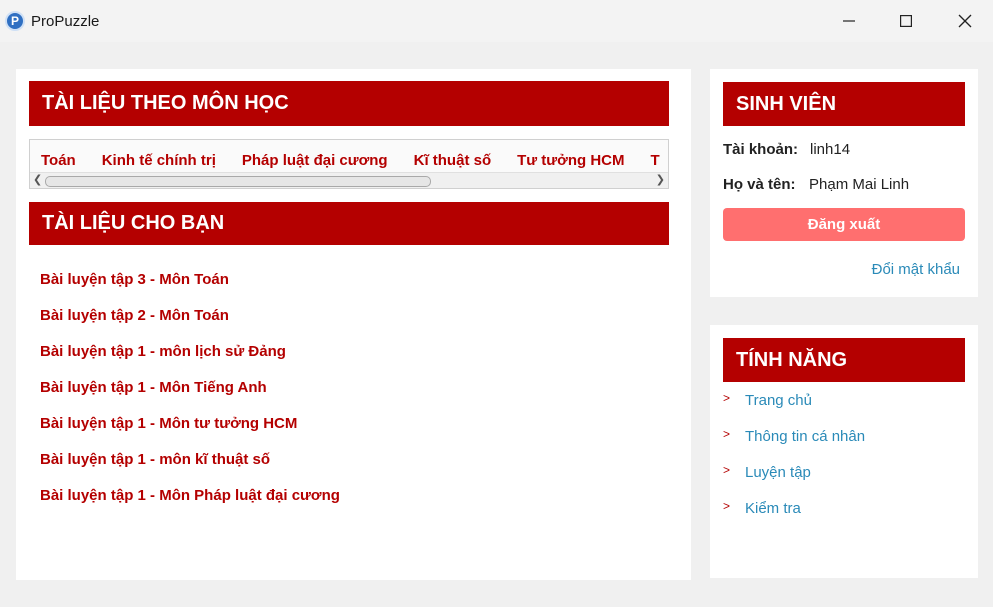  I want to click on features-section-title: TÍNH NĂNG, so click(844, 360).